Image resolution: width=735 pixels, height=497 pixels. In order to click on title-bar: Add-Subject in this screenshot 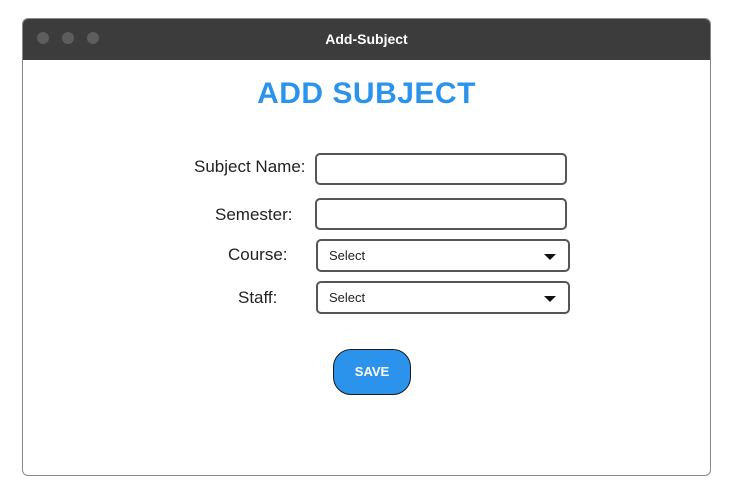, I will do `click(366, 39)`.